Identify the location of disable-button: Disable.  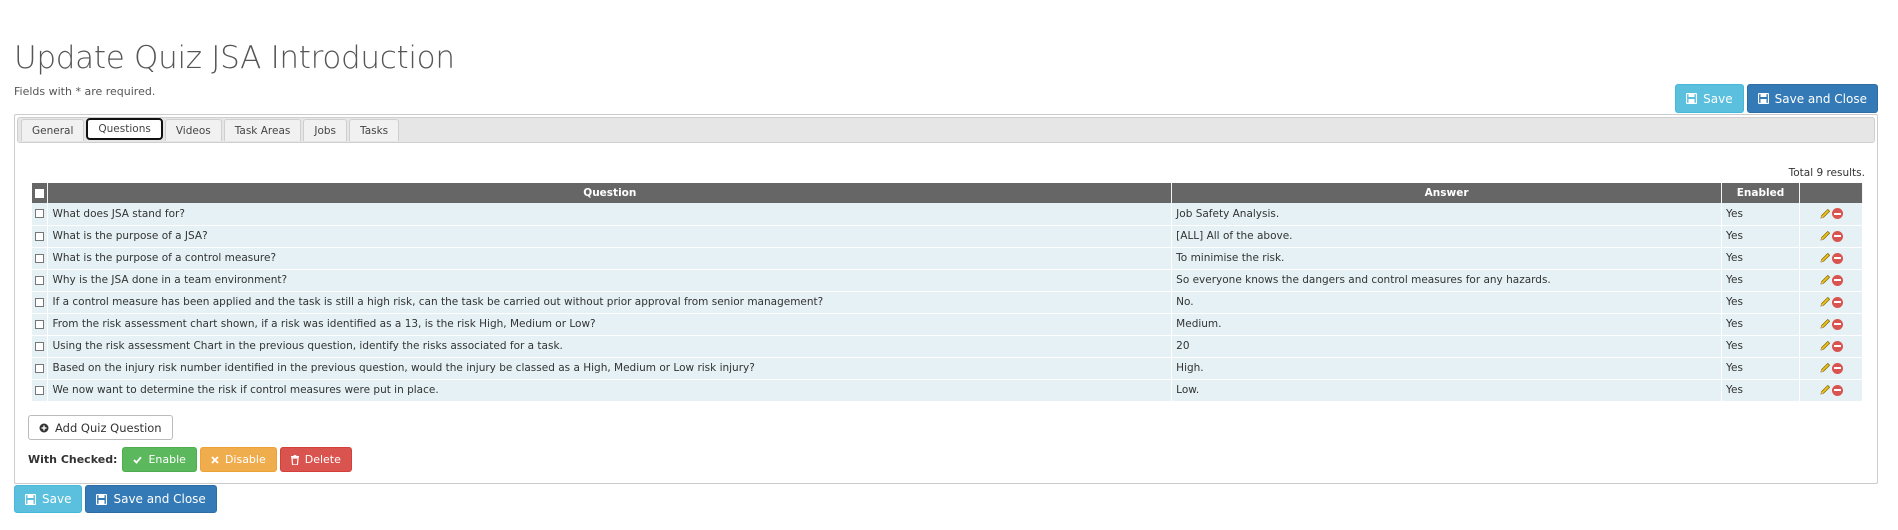
(238, 459).